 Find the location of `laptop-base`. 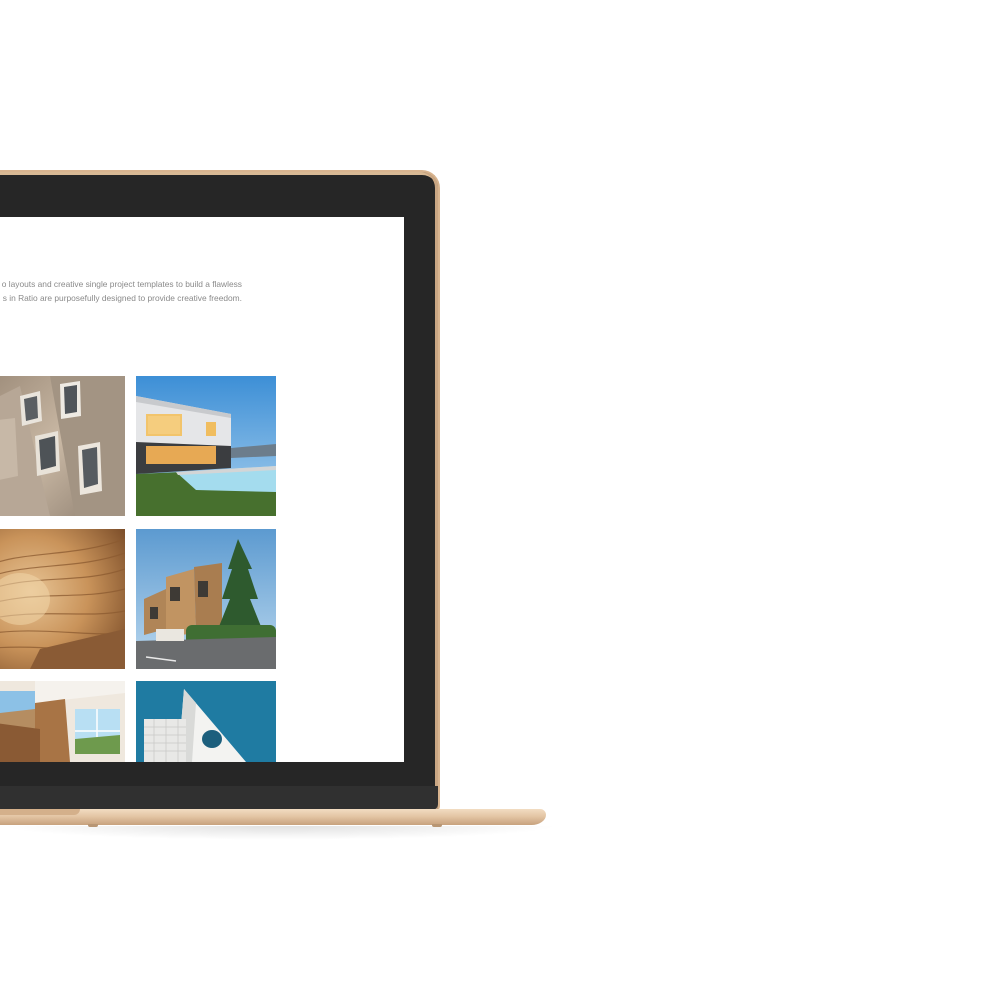

laptop-base is located at coordinates (273, 817).